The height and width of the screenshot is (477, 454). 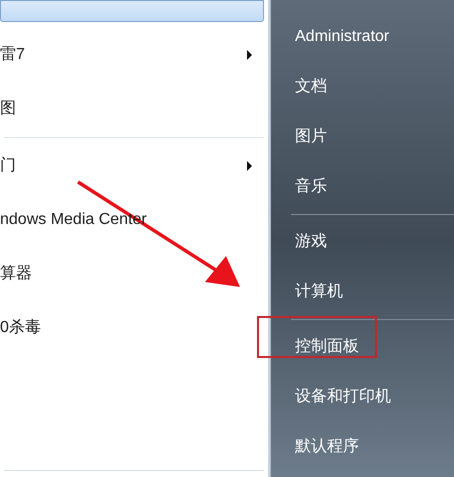 I want to click on item-label: 计算机, so click(x=319, y=292).